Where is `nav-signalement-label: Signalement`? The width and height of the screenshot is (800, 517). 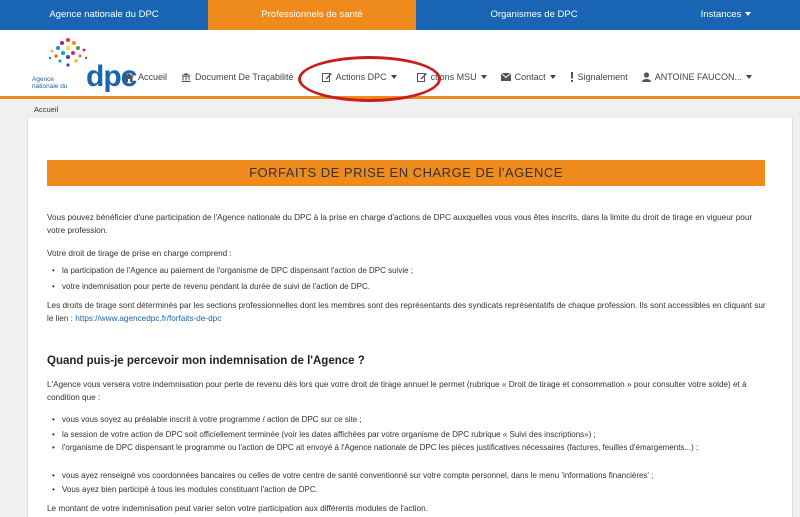
nav-signalement-label: Signalement is located at coordinates (602, 77).